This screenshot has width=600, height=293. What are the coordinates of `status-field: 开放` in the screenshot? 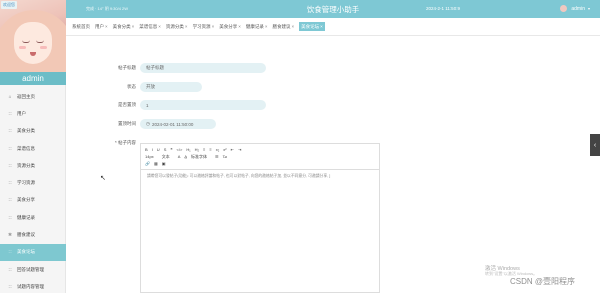 It's located at (171, 87).